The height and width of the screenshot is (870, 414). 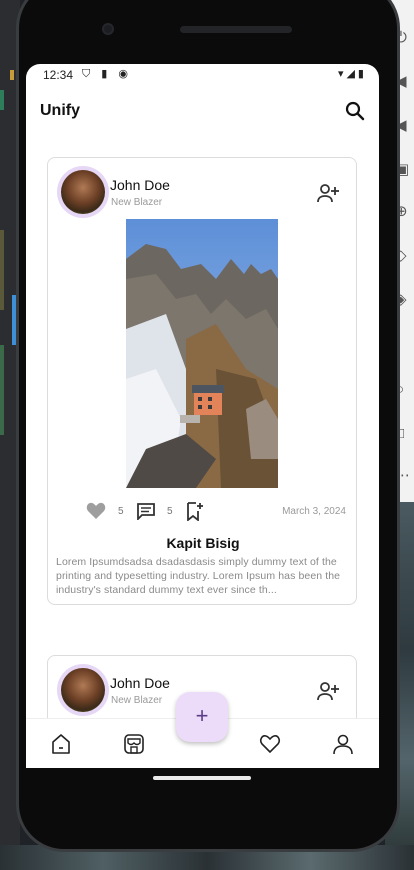 I want to click on favorite-icon, so click(x=270, y=744).